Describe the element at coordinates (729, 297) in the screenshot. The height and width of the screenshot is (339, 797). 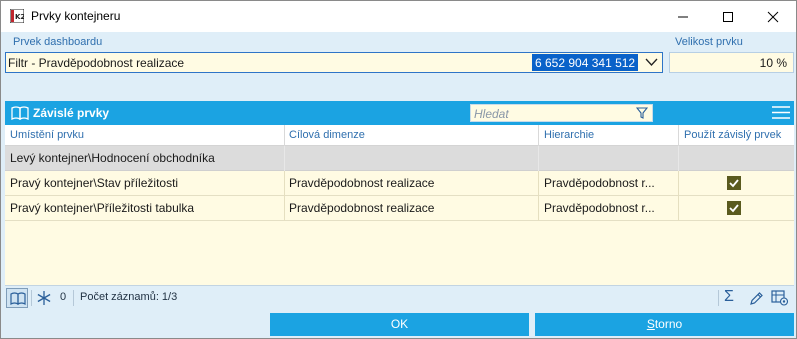
I see `sigma-icon: Σ` at that location.